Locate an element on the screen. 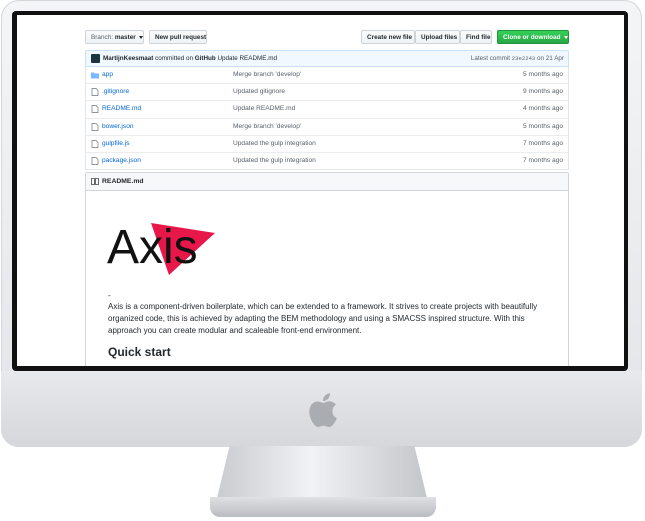 The width and height of the screenshot is (645, 521). clone-or-download-button: Clone or download is located at coordinates (533, 37).